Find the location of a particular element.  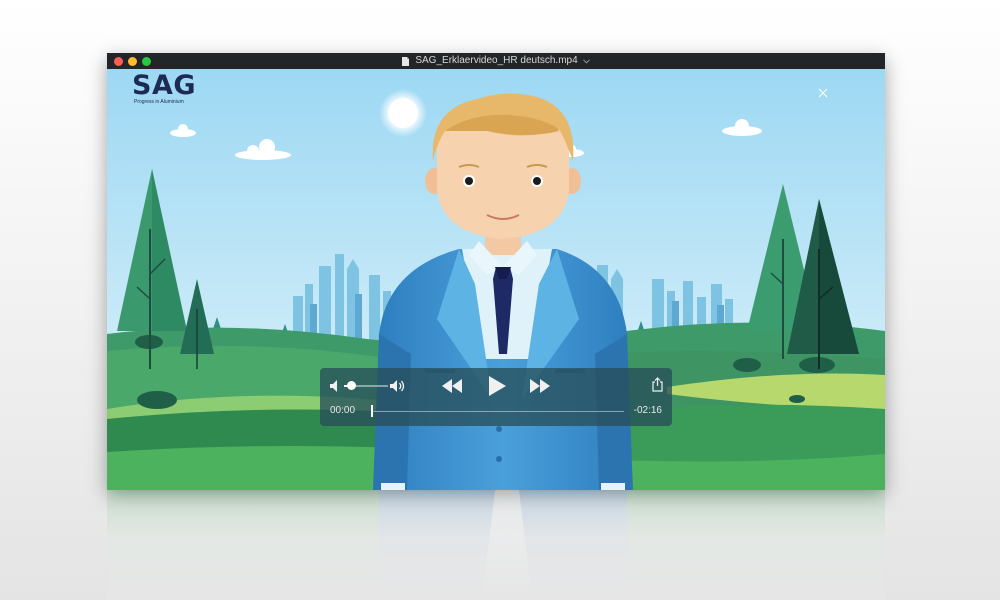

title-bar: SAG_Erklaervideo_HR deutsch.mp4 is located at coordinates (496, 61).